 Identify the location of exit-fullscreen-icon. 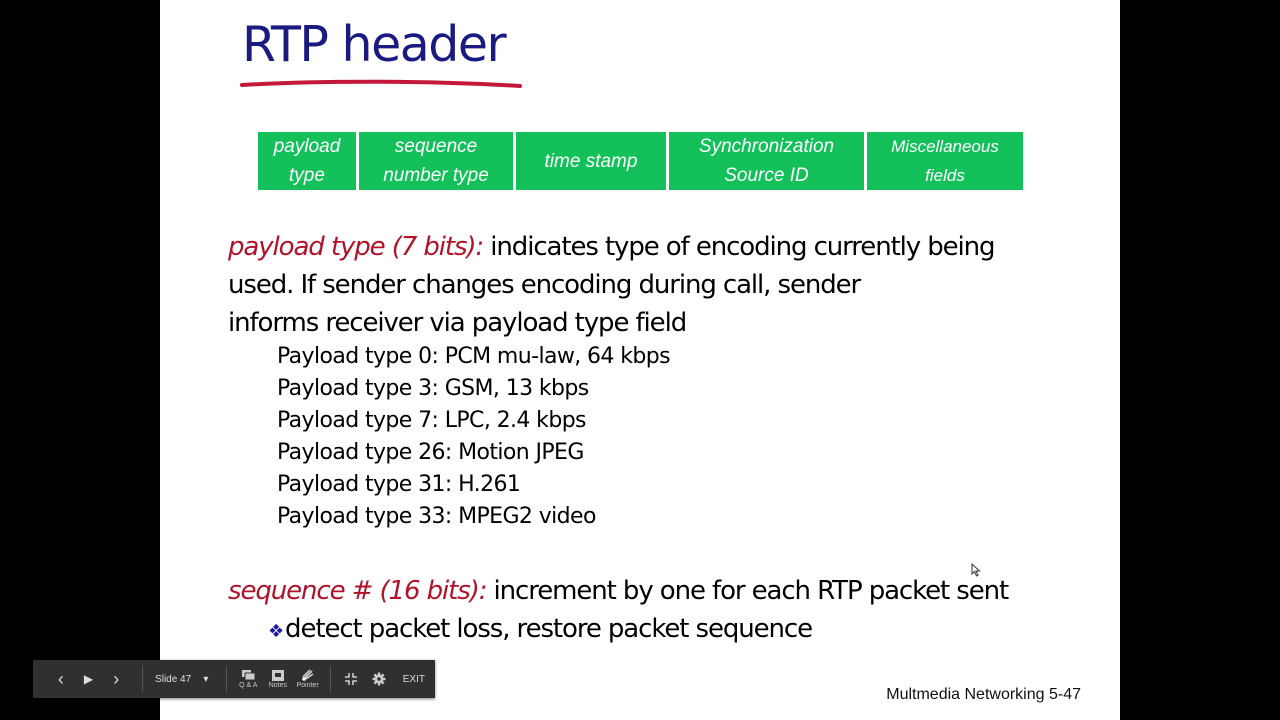
(351, 679).